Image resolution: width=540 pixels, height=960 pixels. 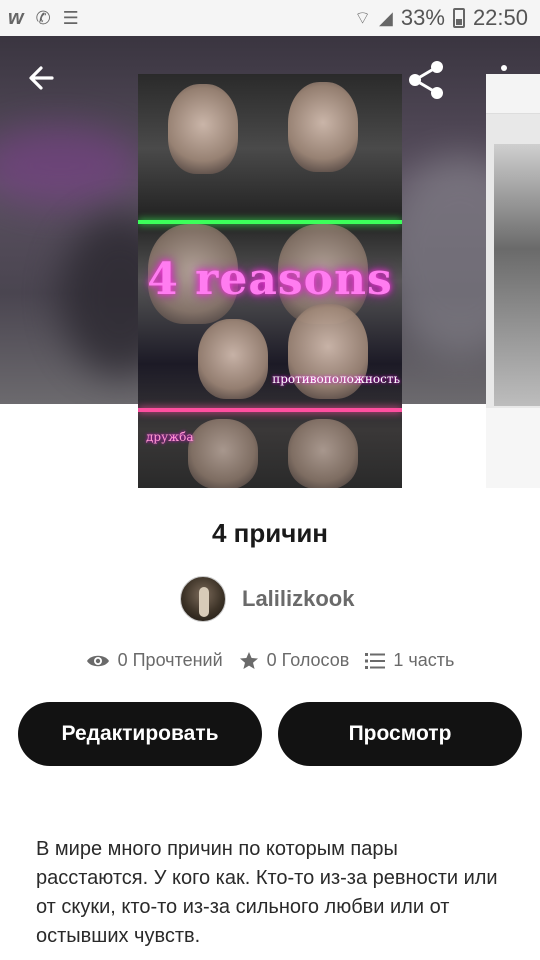 I want to click on story-stats: 0 Прочтений 0 Голосов 1 часть, so click(x=270, y=660).